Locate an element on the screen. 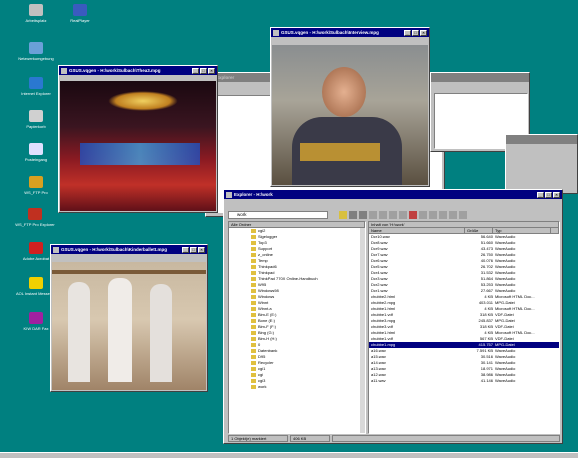  cut-icon is located at coordinates (373, 215).